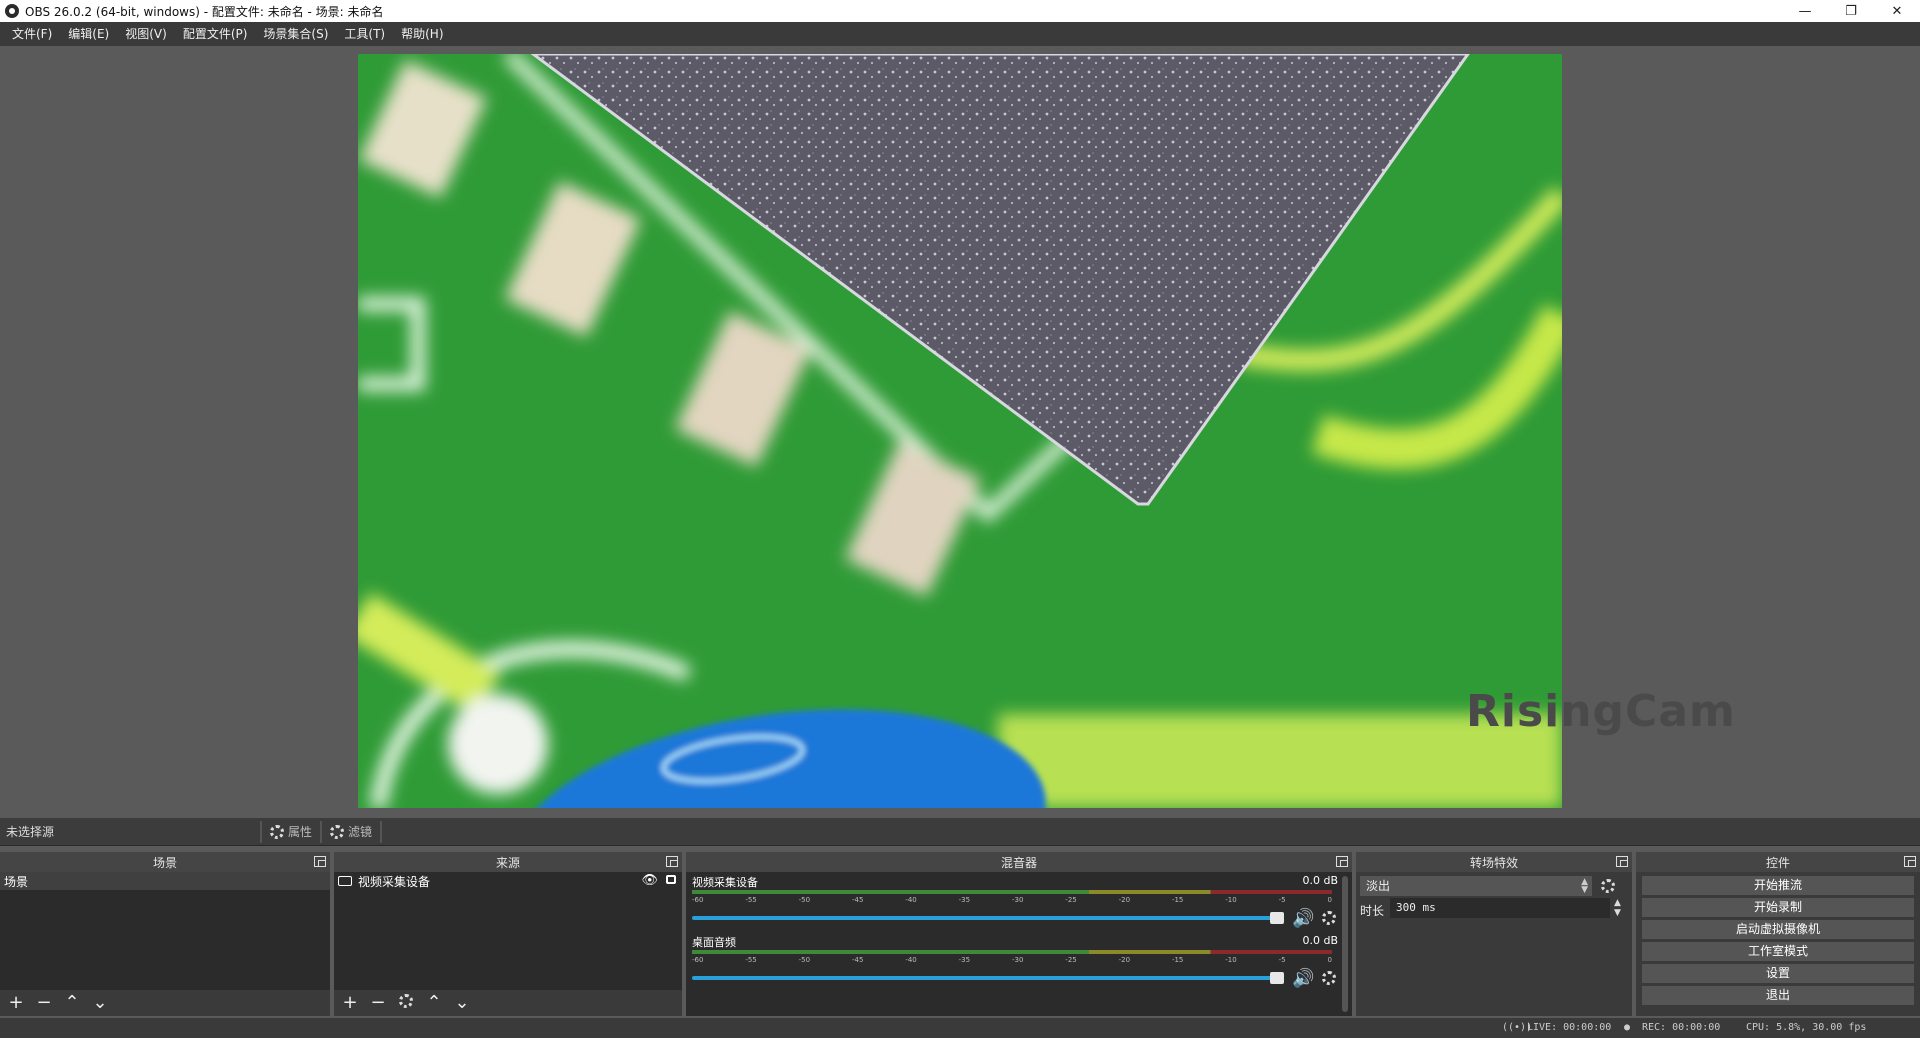 Image resolution: width=1920 pixels, height=1038 pixels. What do you see at coordinates (44, 1003) in the screenshot?
I see `remove-scene-button: −` at bounding box center [44, 1003].